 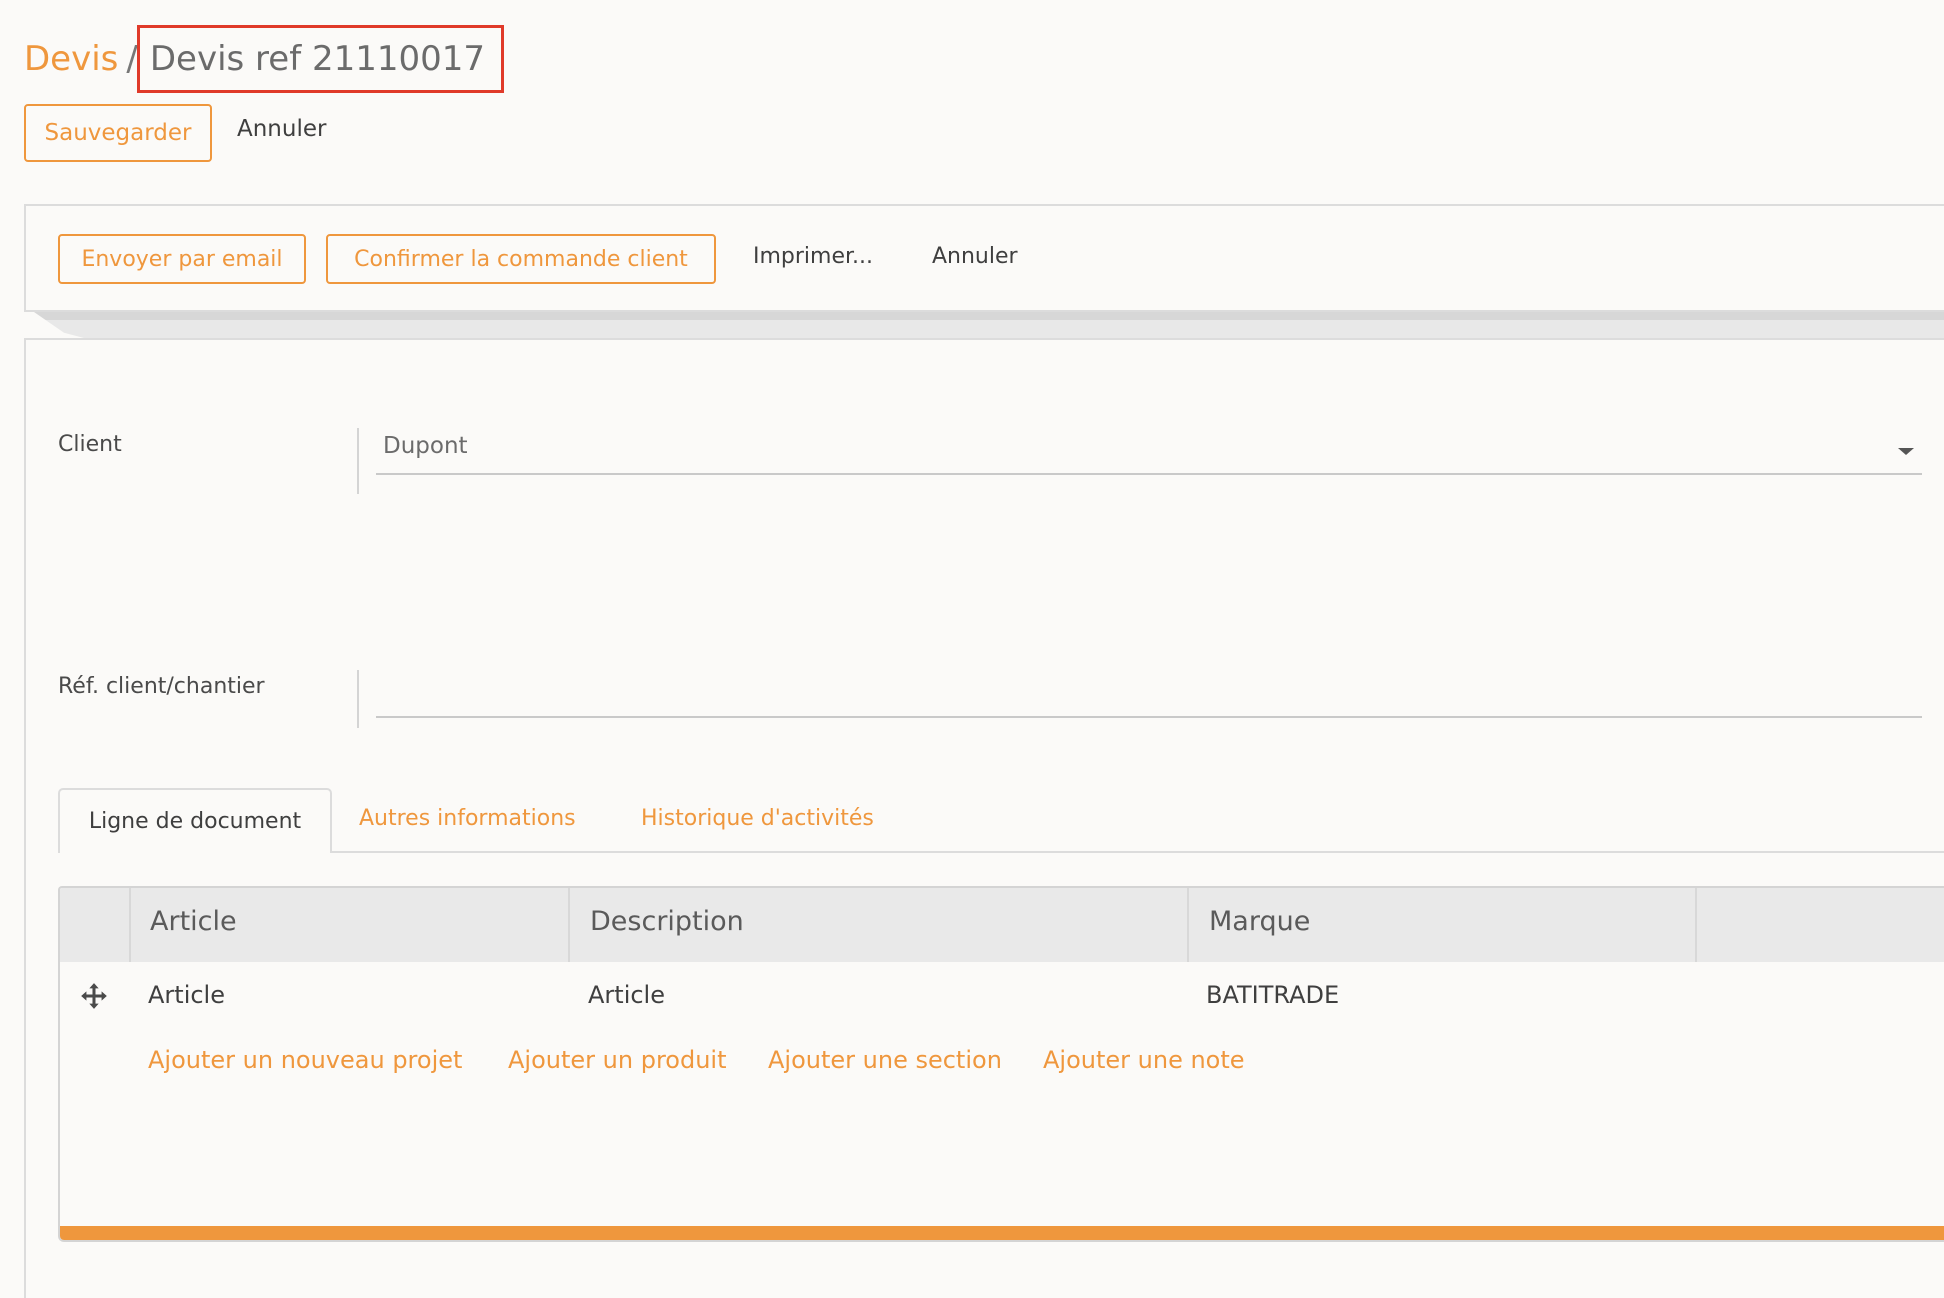 I want to click on discard-button: Annuler, so click(x=281, y=129).